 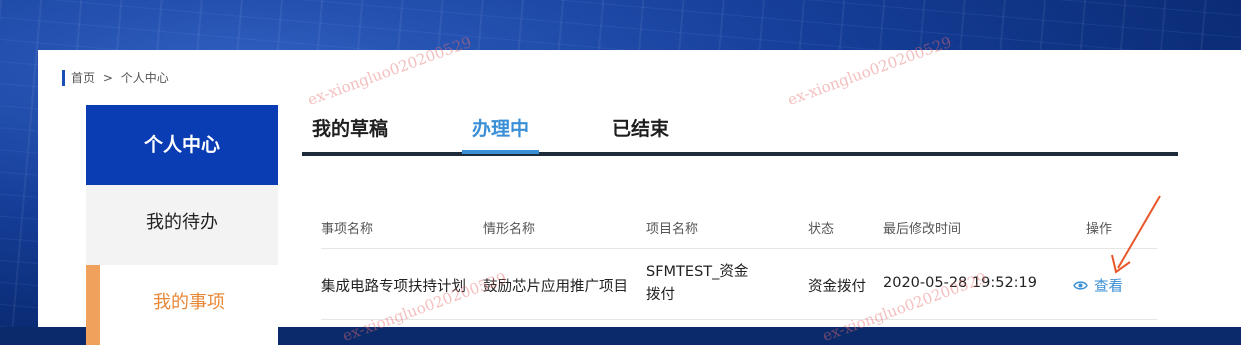 What do you see at coordinates (509, 229) in the screenshot?
I see `col-scenario: 情形名称` at bounding box center [509, 229].